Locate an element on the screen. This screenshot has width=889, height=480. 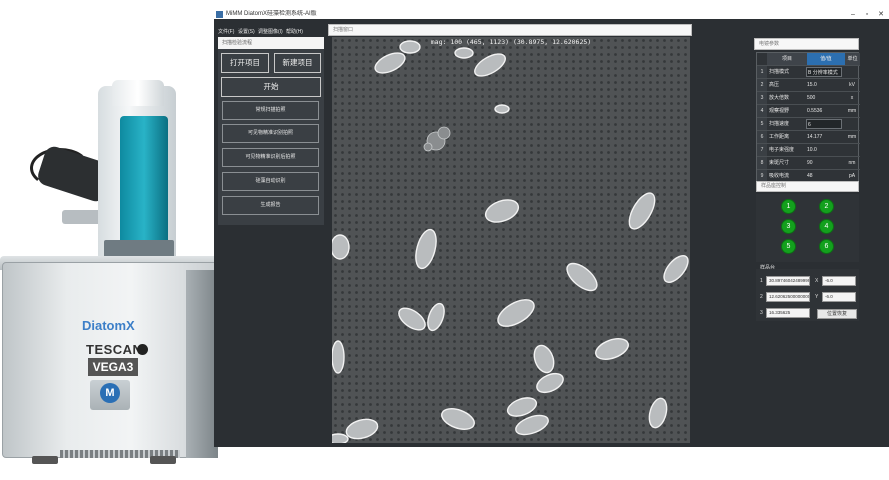
params-row-name: 放大倍数 is located at coordinates (779, 98).